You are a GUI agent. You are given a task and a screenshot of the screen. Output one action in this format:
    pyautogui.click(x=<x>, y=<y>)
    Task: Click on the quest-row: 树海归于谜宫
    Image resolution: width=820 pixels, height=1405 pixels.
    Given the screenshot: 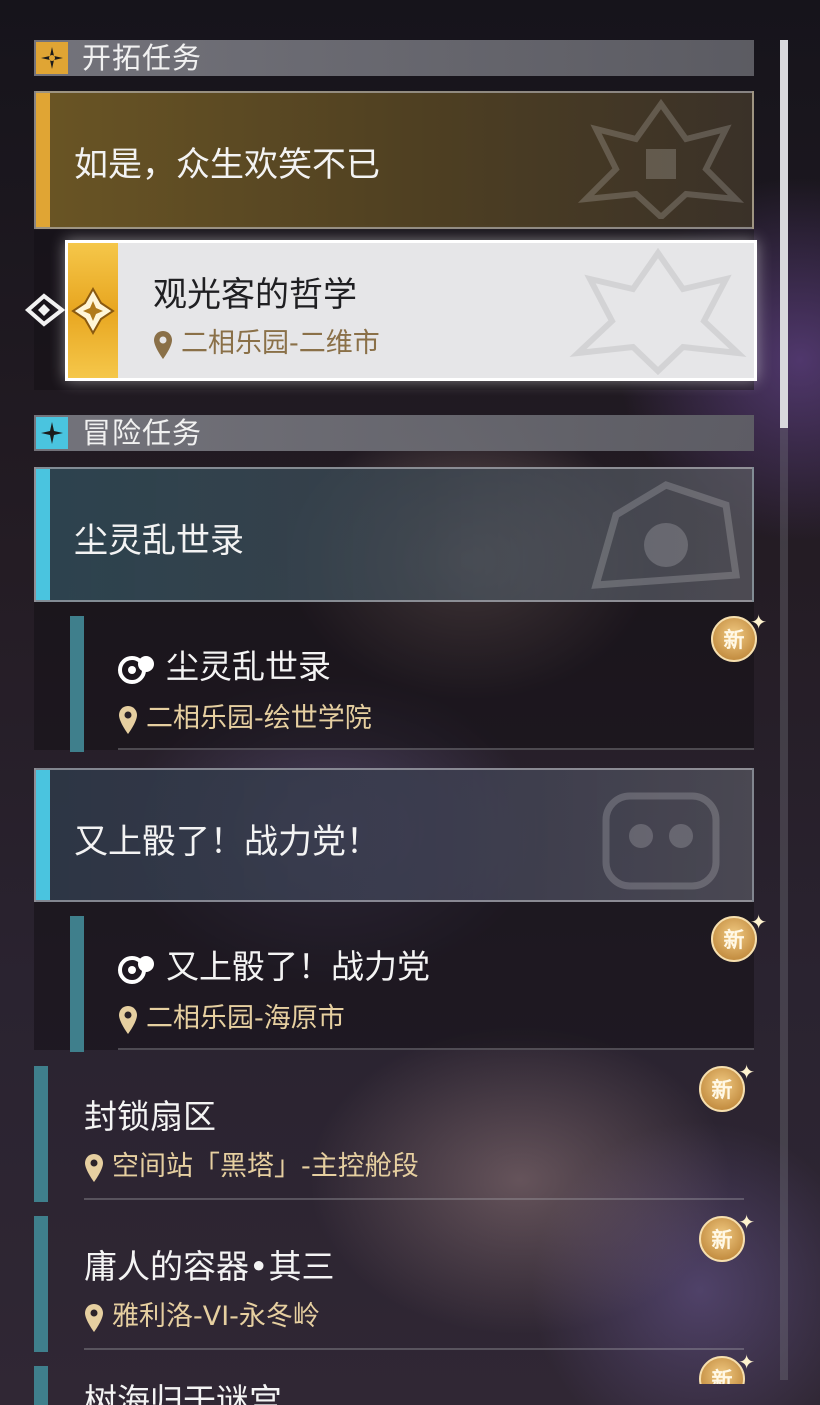 What is the action you would take?
    pyautogui.click(x=394, y=1385)
    